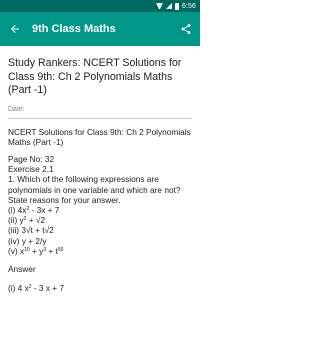 This screenshot has width=320, height=355. What do you see at coordinates (31, 230) in the screenshot?
I see `list-item: (iii) 3√t + t√2` at bounding box center [31, 230].